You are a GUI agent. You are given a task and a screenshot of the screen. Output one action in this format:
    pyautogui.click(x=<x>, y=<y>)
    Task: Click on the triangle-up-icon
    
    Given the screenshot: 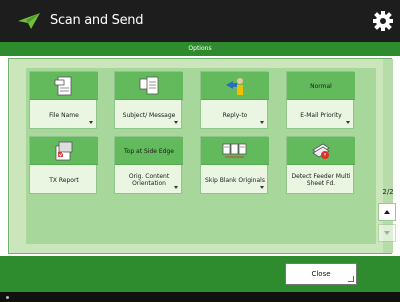 What is the action you would take?
    pyautogui.click(x=387, y=212)
    